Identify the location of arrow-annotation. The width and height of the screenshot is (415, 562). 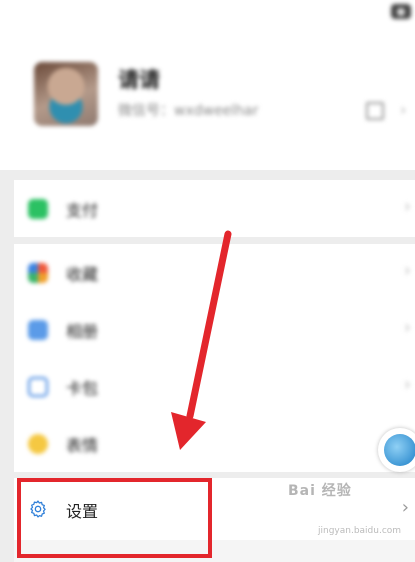
(201, 340).